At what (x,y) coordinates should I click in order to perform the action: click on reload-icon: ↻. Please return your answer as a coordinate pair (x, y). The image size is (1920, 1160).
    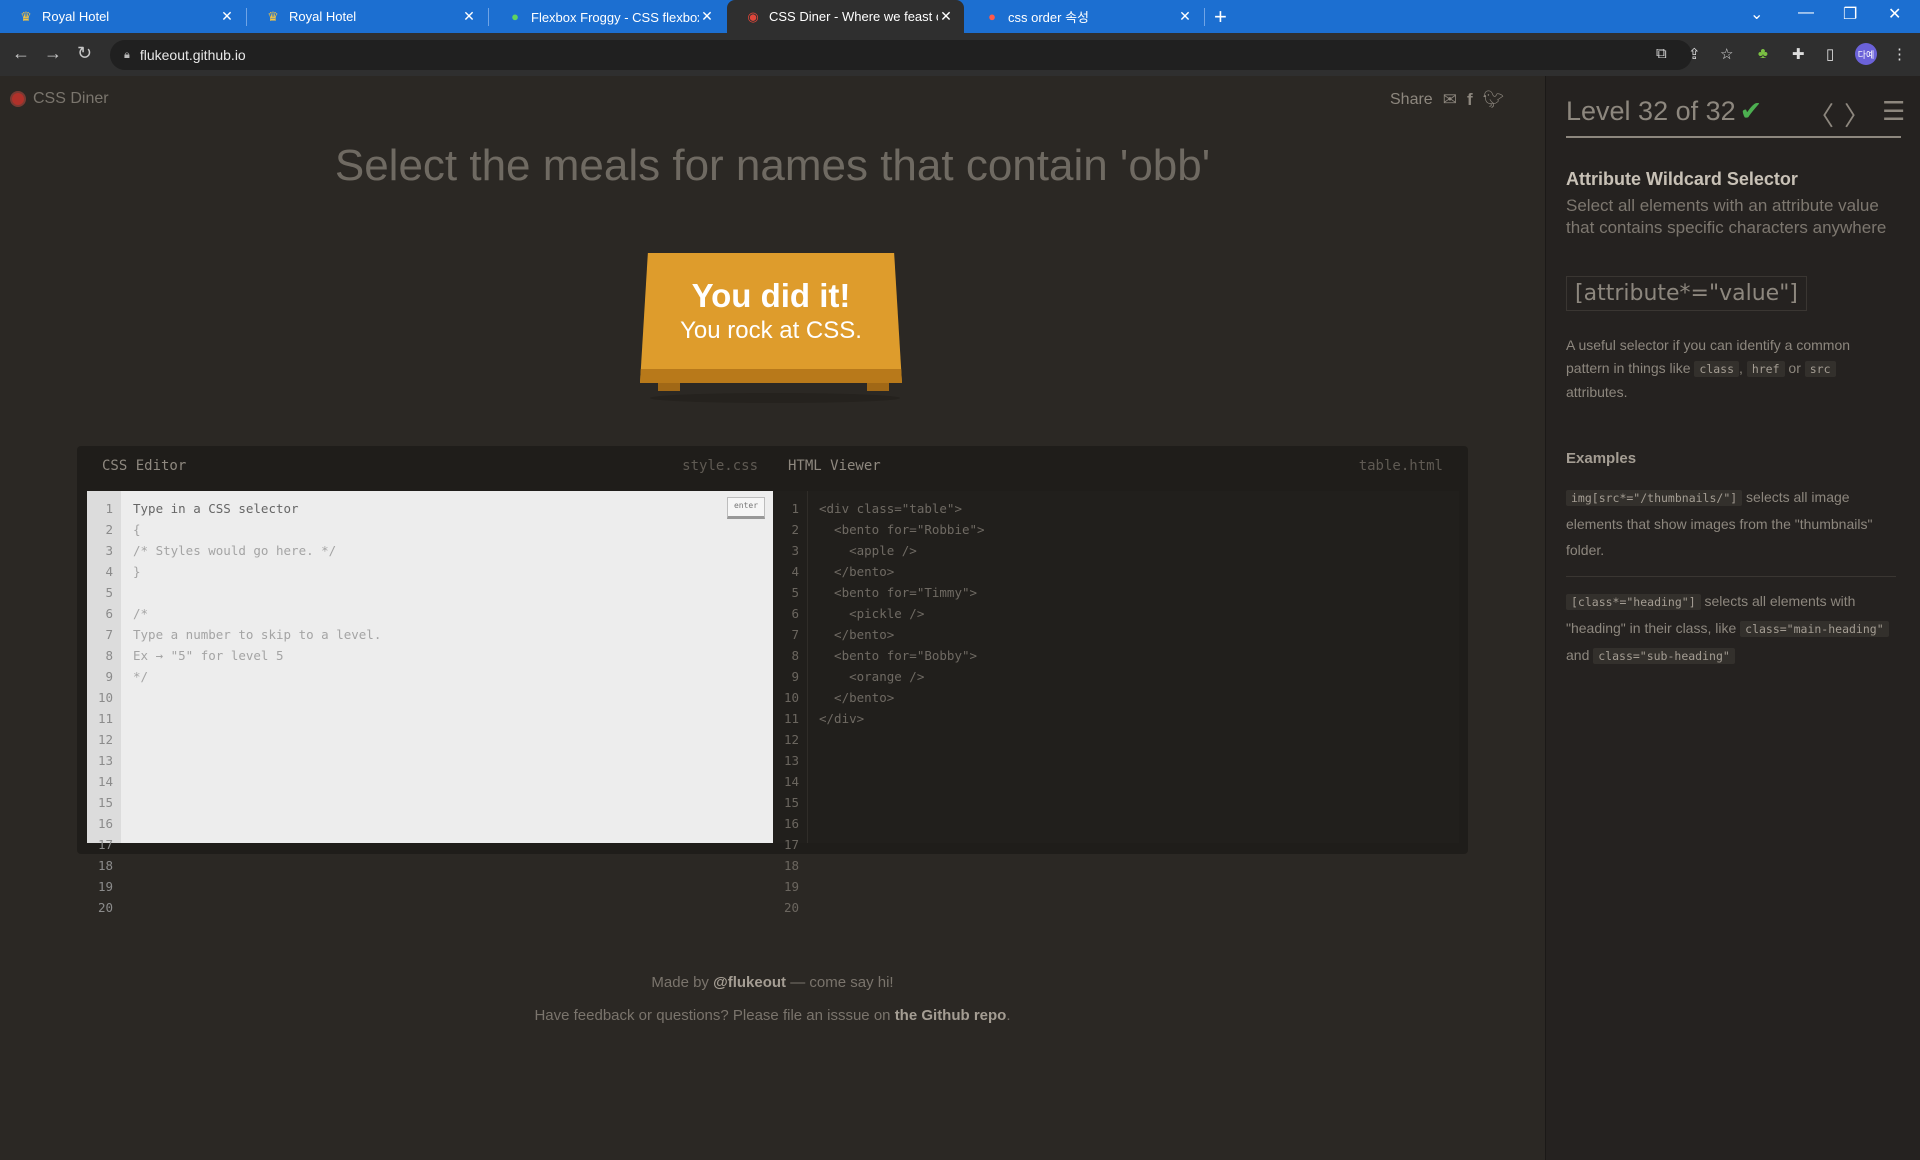
    Looking at the image, I should click on (84, 53).